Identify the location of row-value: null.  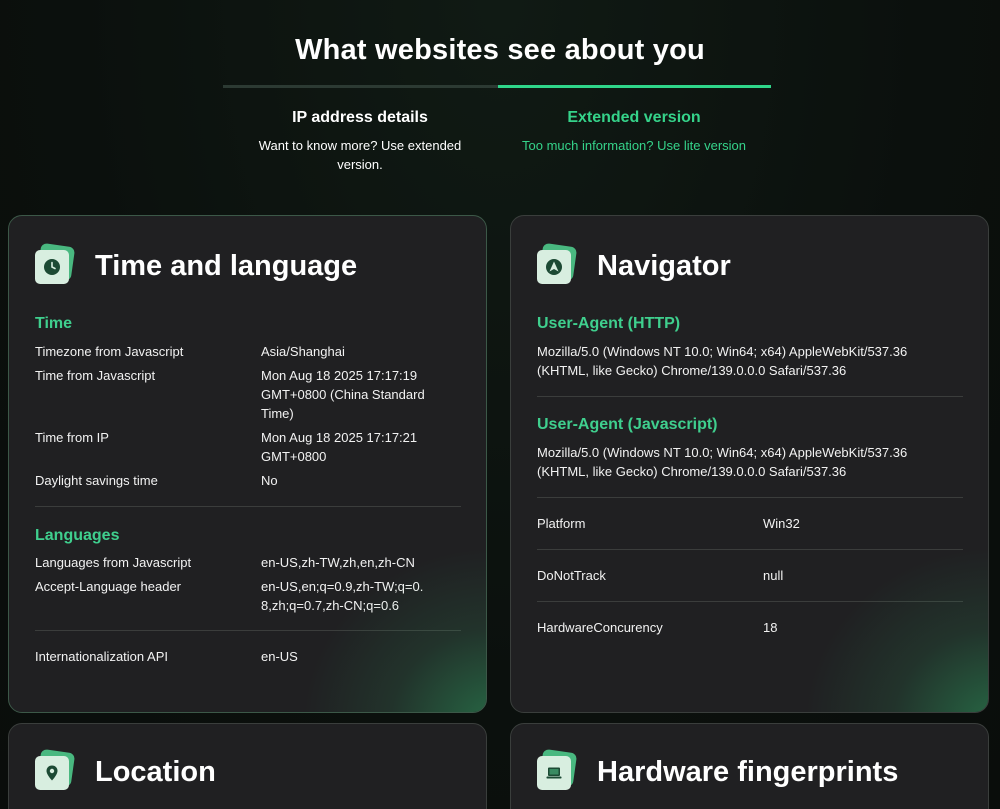
(773, 575).